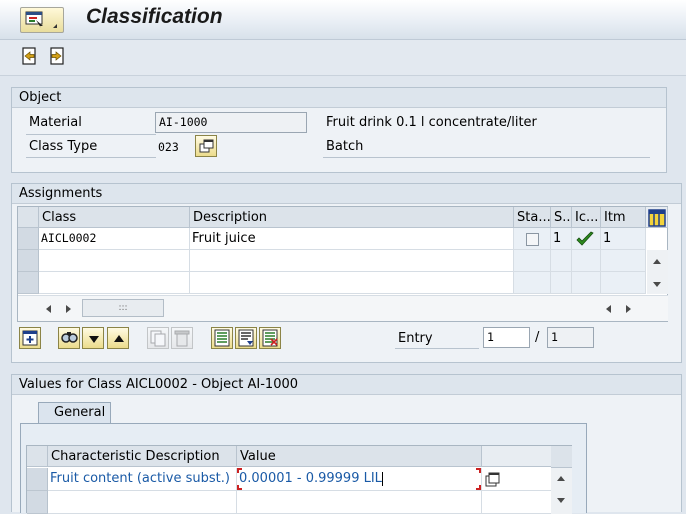 This screenshot has width=686, height=514. Describe the element at coordinates (359, 456) in the screenshot. I see `column-header-value: Value` at that location.